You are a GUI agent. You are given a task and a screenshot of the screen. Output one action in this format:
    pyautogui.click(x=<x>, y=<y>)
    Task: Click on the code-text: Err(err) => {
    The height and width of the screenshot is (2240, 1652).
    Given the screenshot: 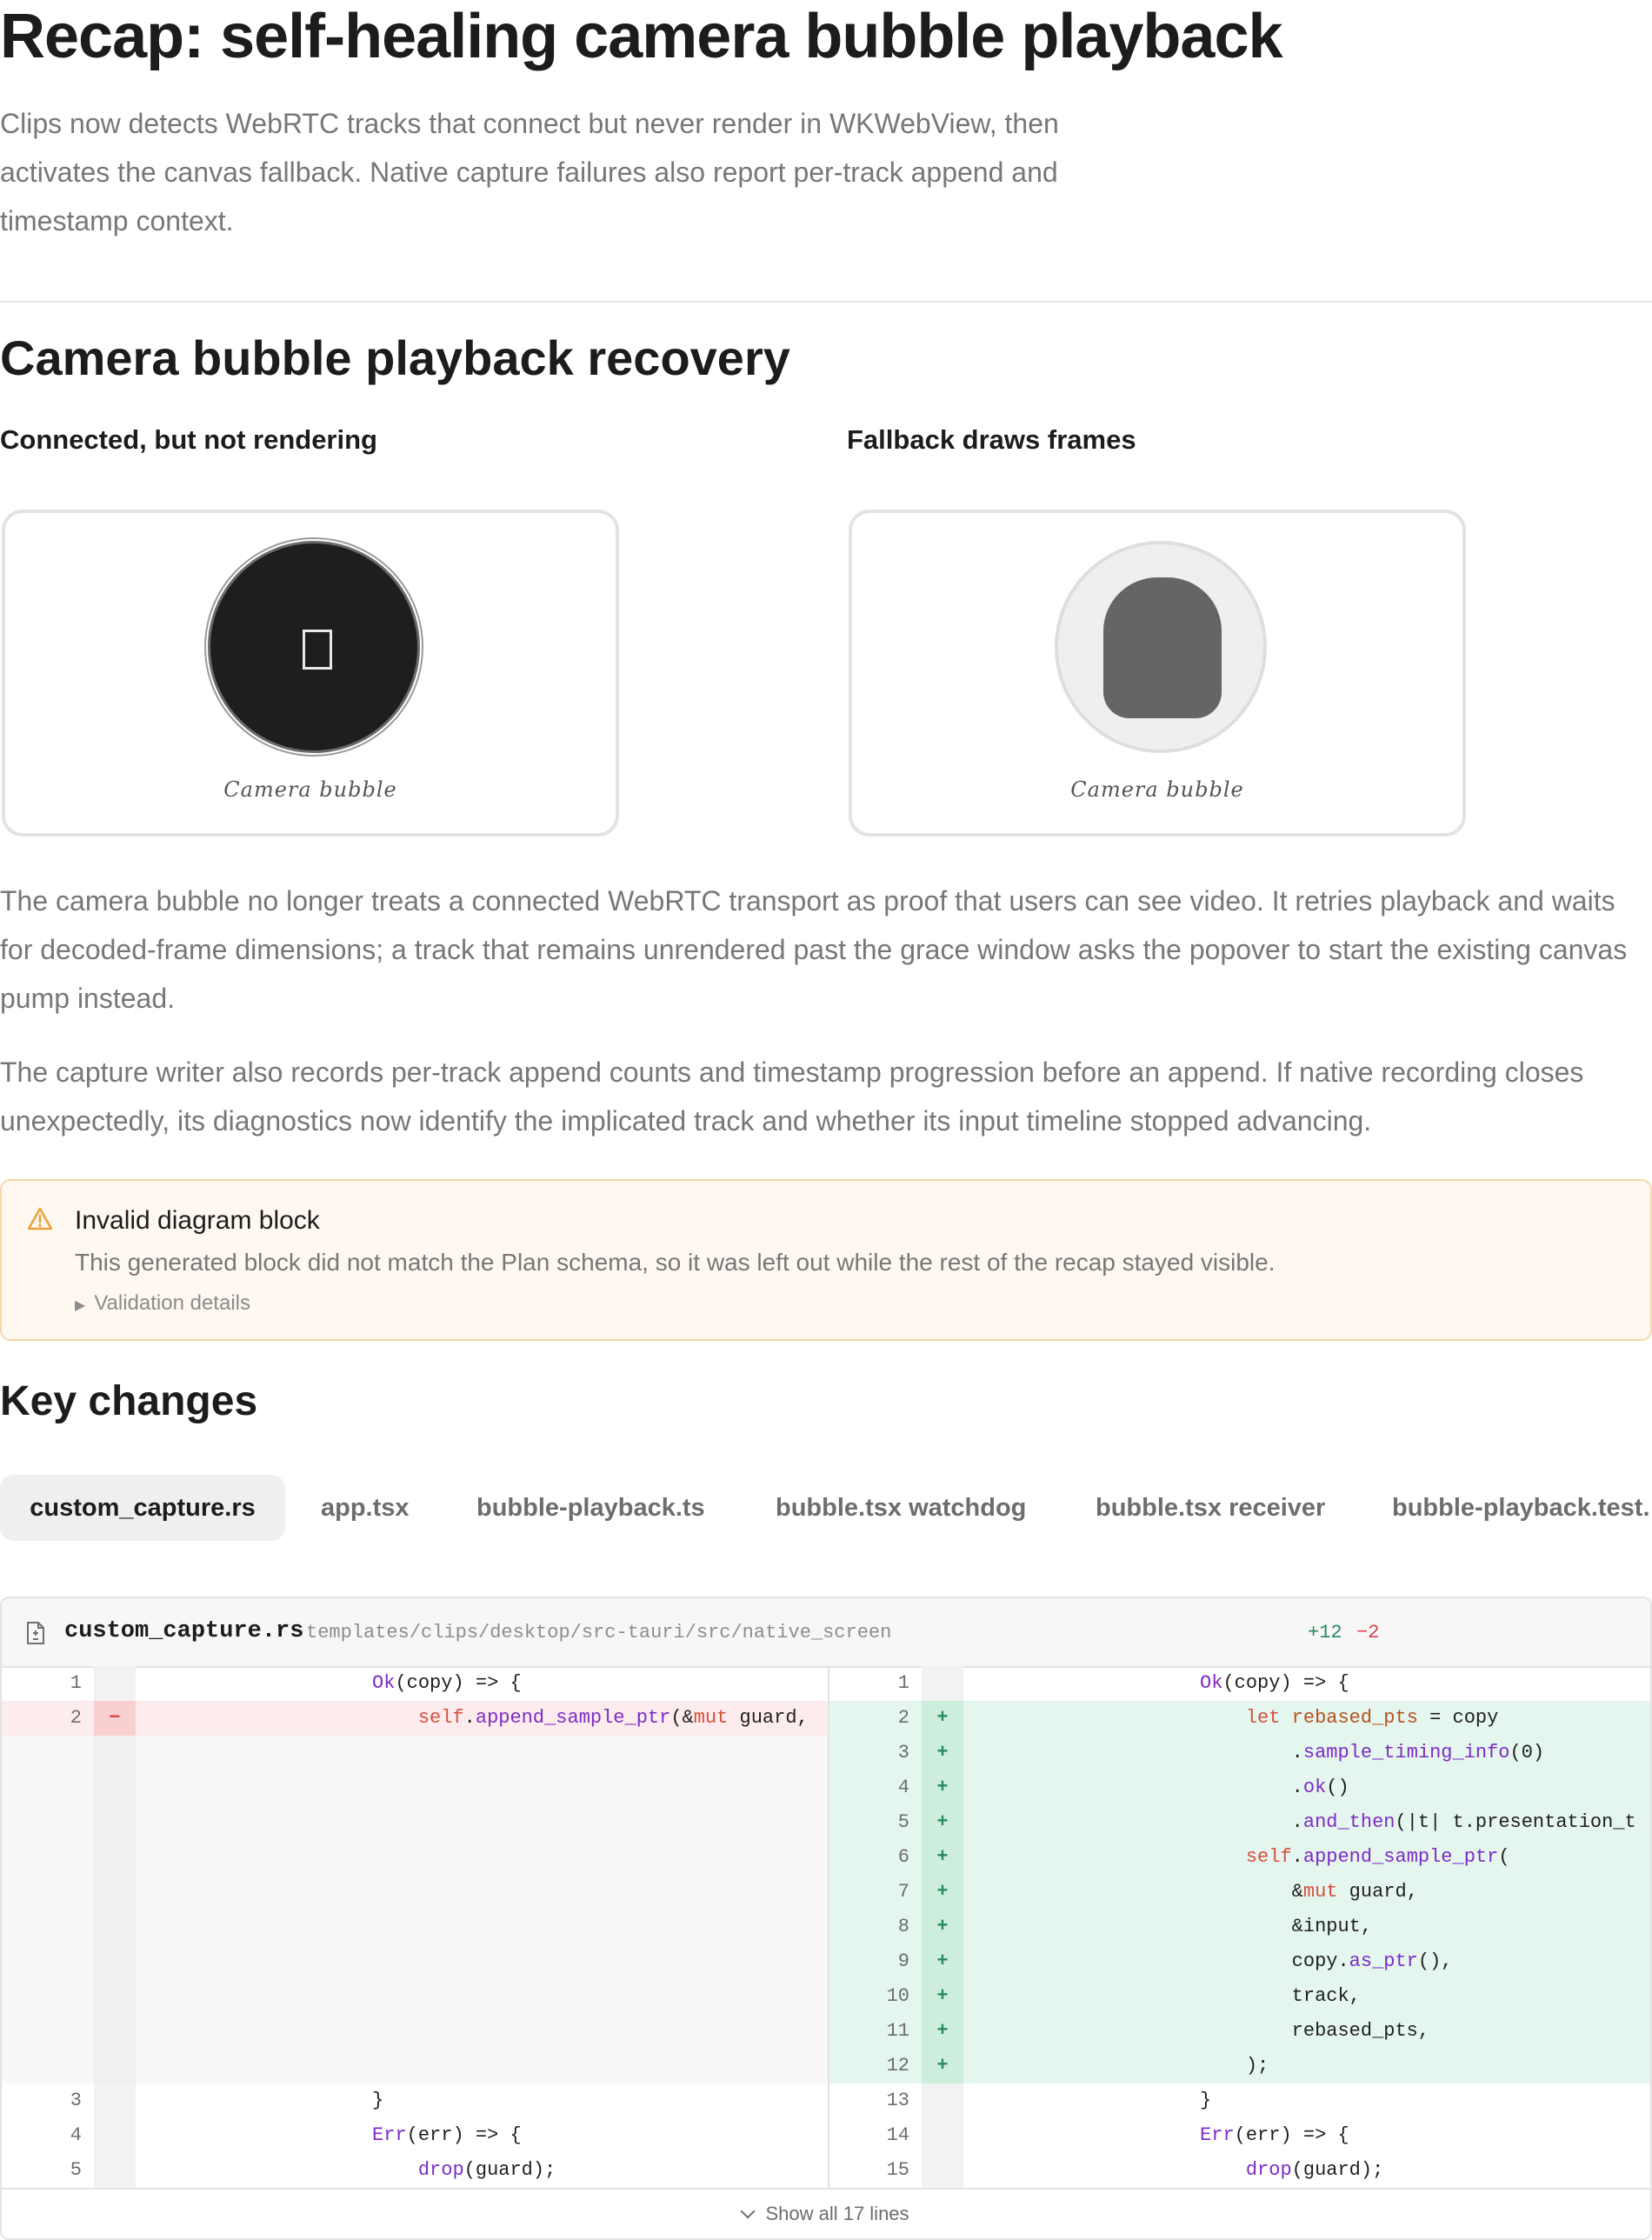 What is the action you would take?
    pyautogui.click(x=447, y=2135)
    